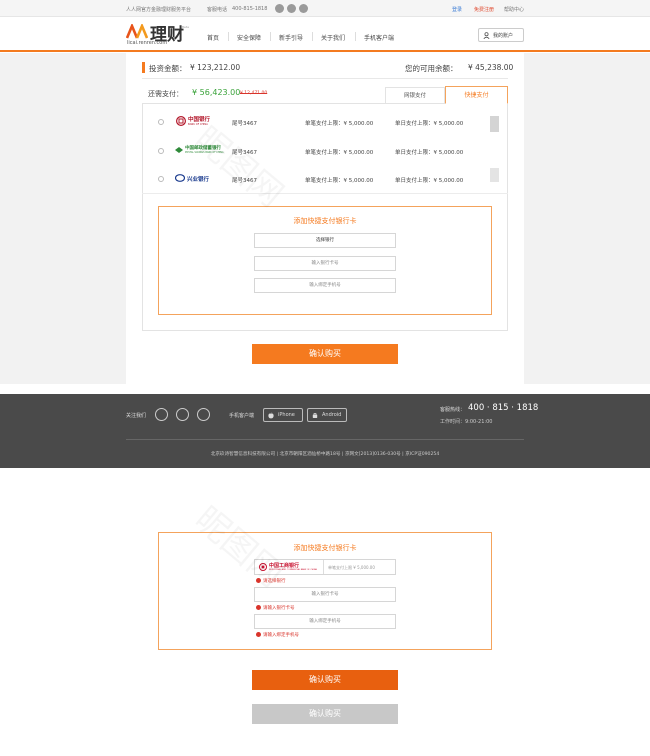 The image size is (650, 756). Describe the element at coordinates (198, 124) in the screenshot. I see `bank-name-en: BANK OF CHINA` at that location.